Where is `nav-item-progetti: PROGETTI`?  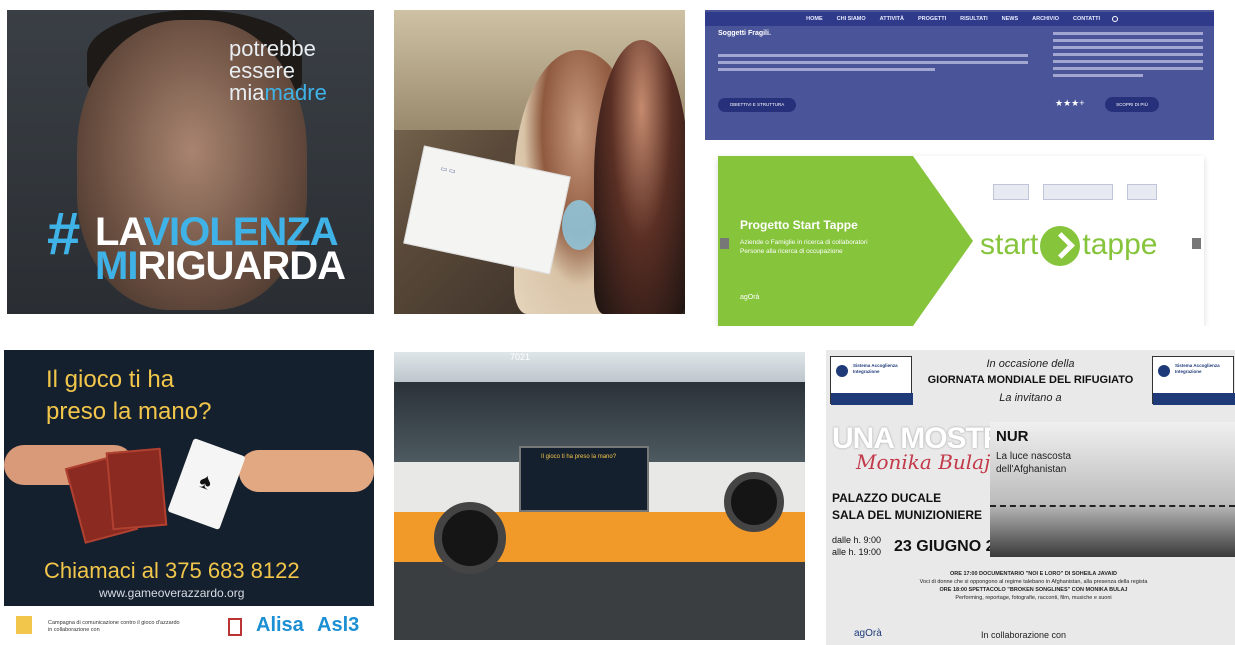
nav-item-progetti: PROGETTI is located at coordinates (932, 19).